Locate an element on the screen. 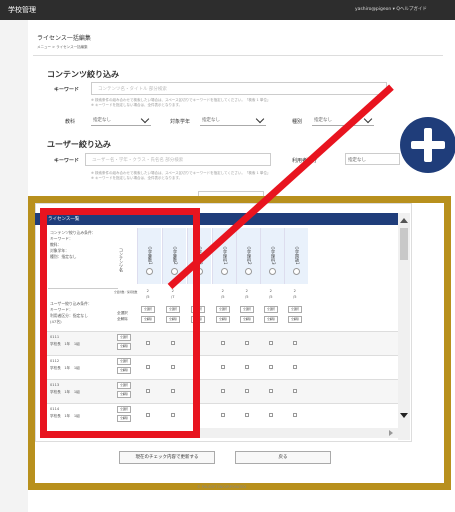  user-keyword-placeholder: ユーザー名・学年・クラス・氏名名 部分検索 is located at coordinates (138, 160).